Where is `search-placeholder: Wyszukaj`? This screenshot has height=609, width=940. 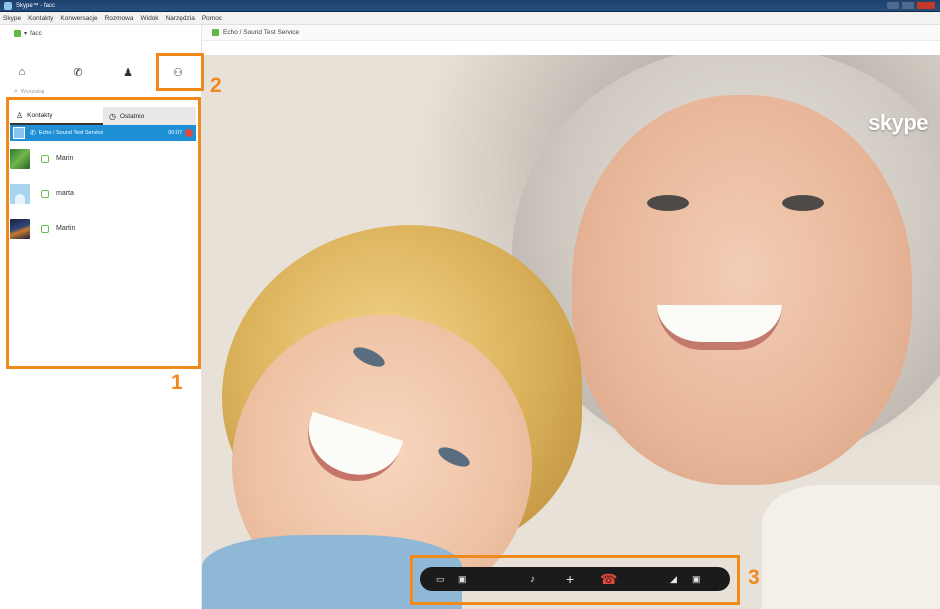
search-placeholder: Wyszukaj is located at coordinates (32, 92).